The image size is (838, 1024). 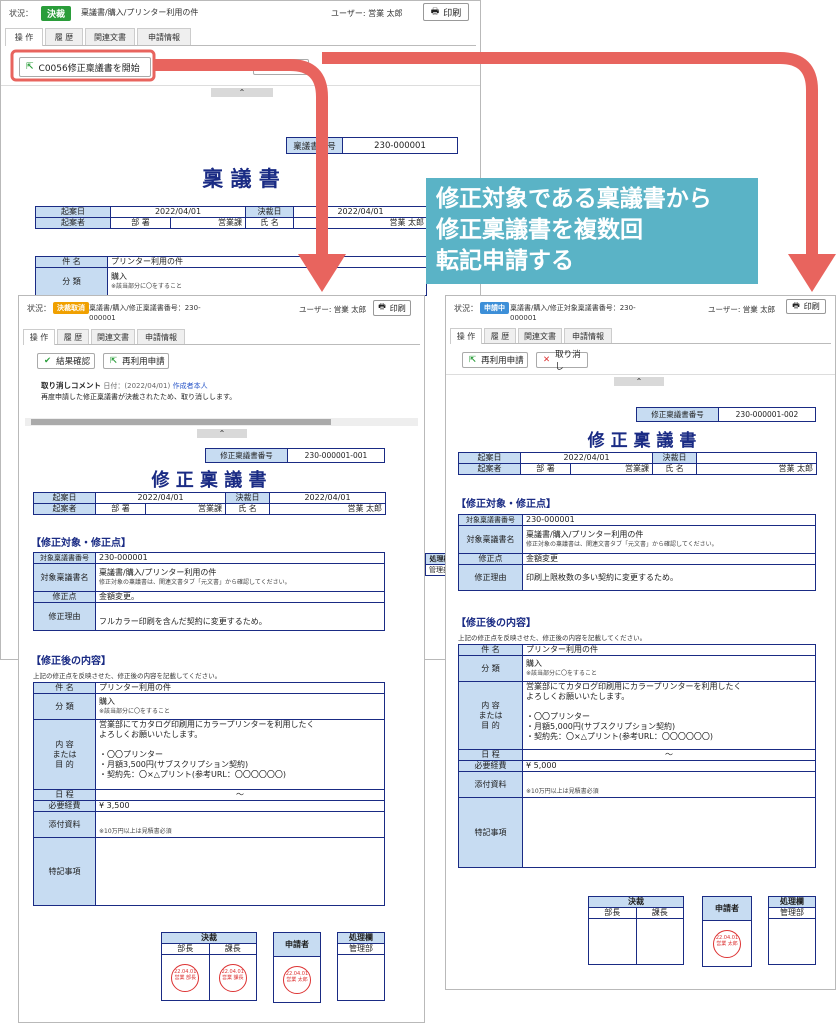 I want to click on horizontal-scrollbar, so click(x=221, y=422).